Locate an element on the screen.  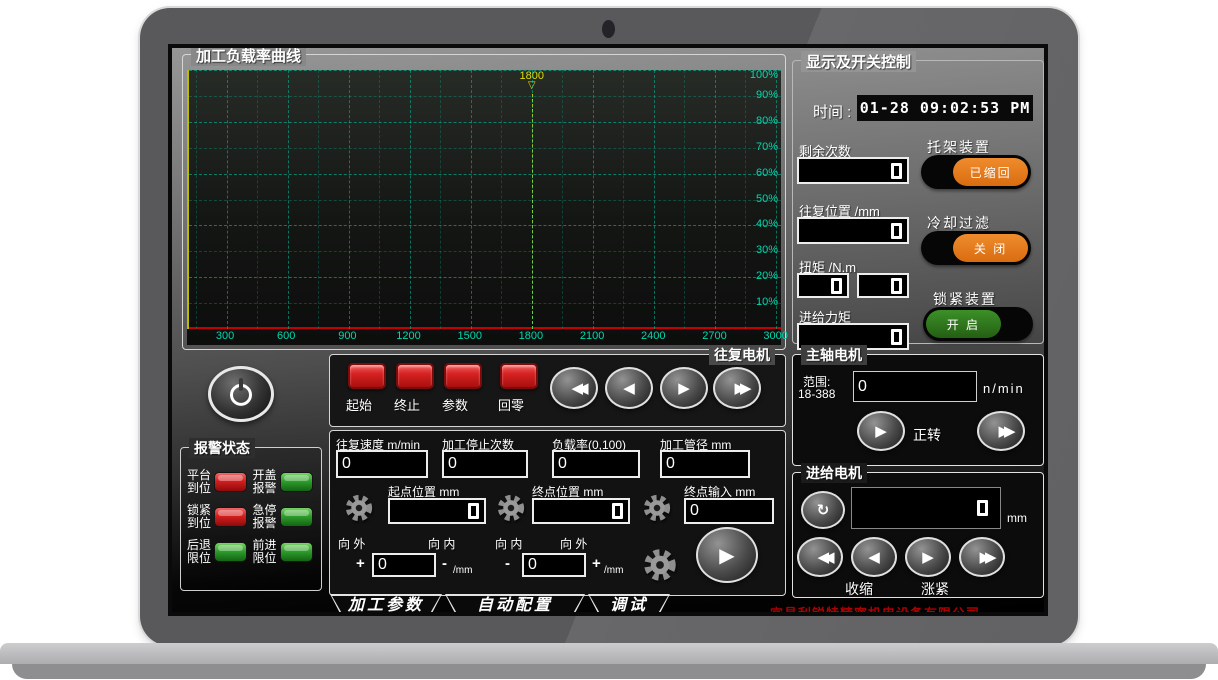
alarm-lock: 锁紧 到位 is located at coordinates (220, 517).